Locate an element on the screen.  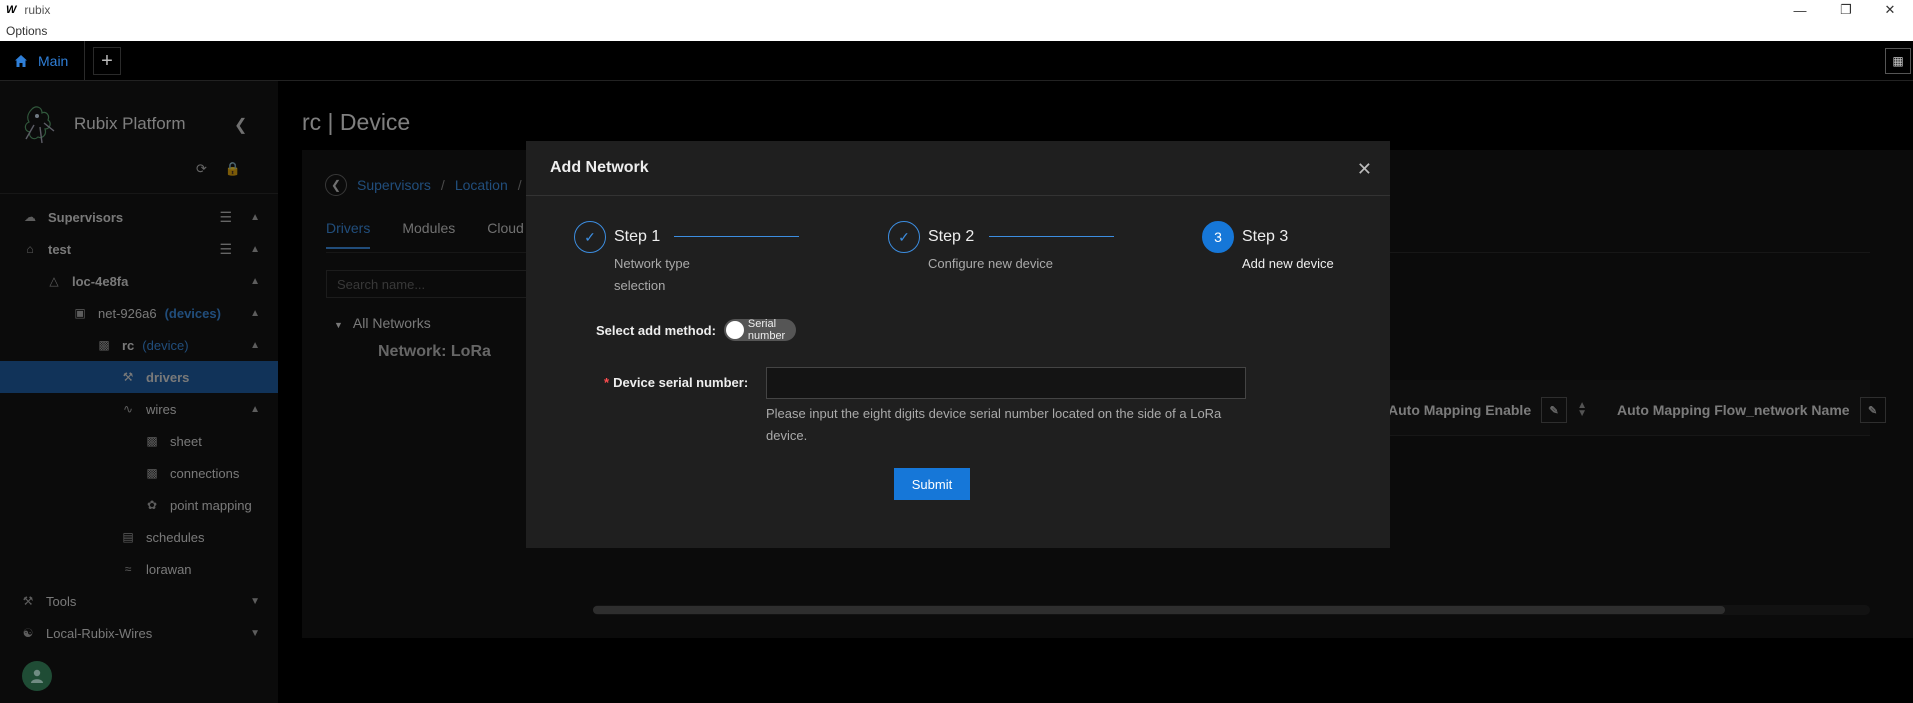
home-icon is located at coordinates (21, 60).